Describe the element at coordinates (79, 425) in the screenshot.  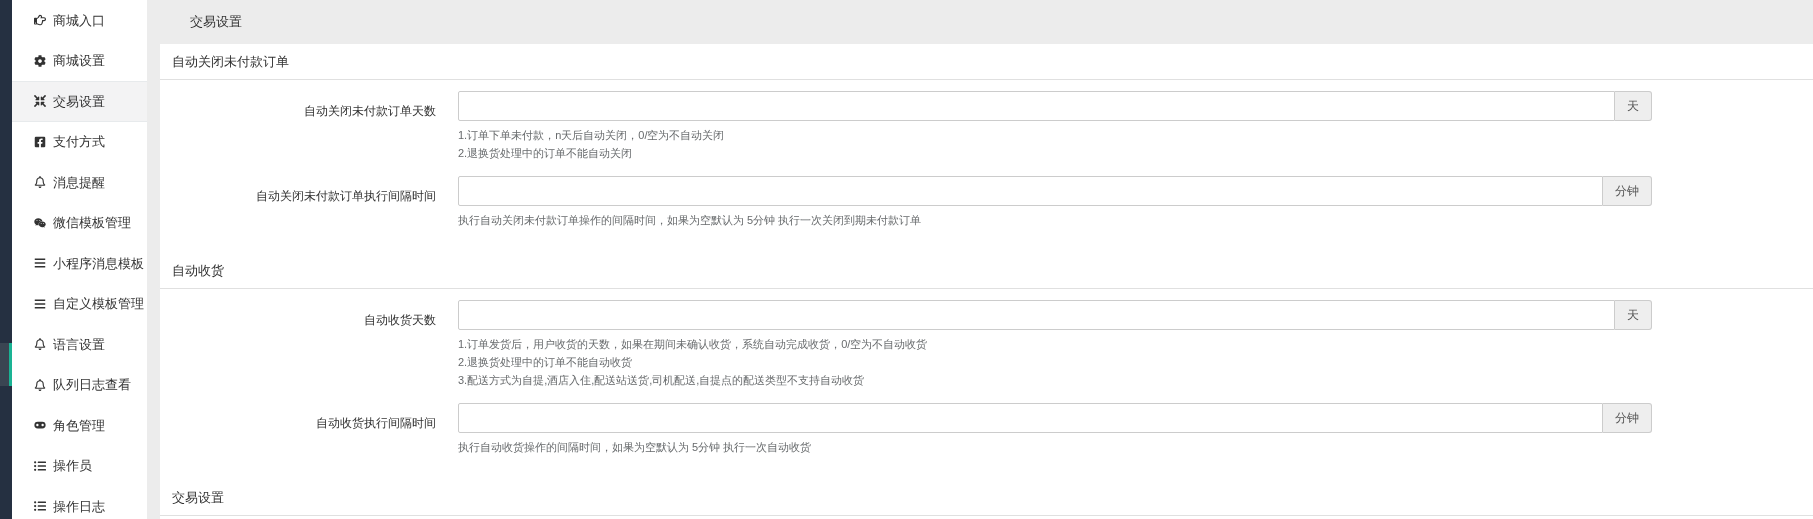
I see `sidebar-item: 角色管理` at that location.